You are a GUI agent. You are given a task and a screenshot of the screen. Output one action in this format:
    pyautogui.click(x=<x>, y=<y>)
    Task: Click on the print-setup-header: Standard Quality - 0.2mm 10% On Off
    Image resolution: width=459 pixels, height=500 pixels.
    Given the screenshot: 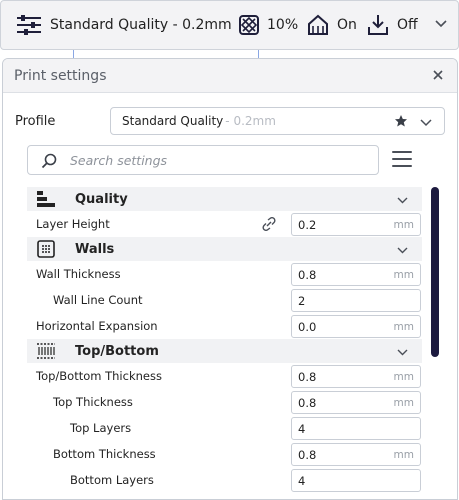 What is the action you would take?
    pyautogui.click(x=229, y=25)
    